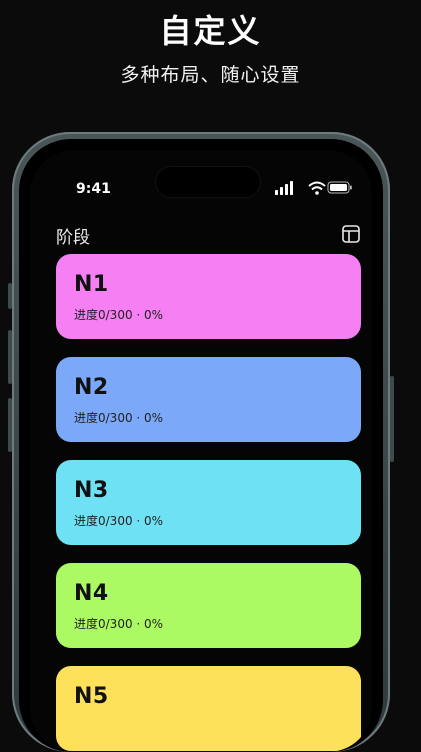 This screenshot has width=421, height=752. Describe the element at coordinates (93, 189) in the screenshot. I see `status-time: 9:41` at that location.